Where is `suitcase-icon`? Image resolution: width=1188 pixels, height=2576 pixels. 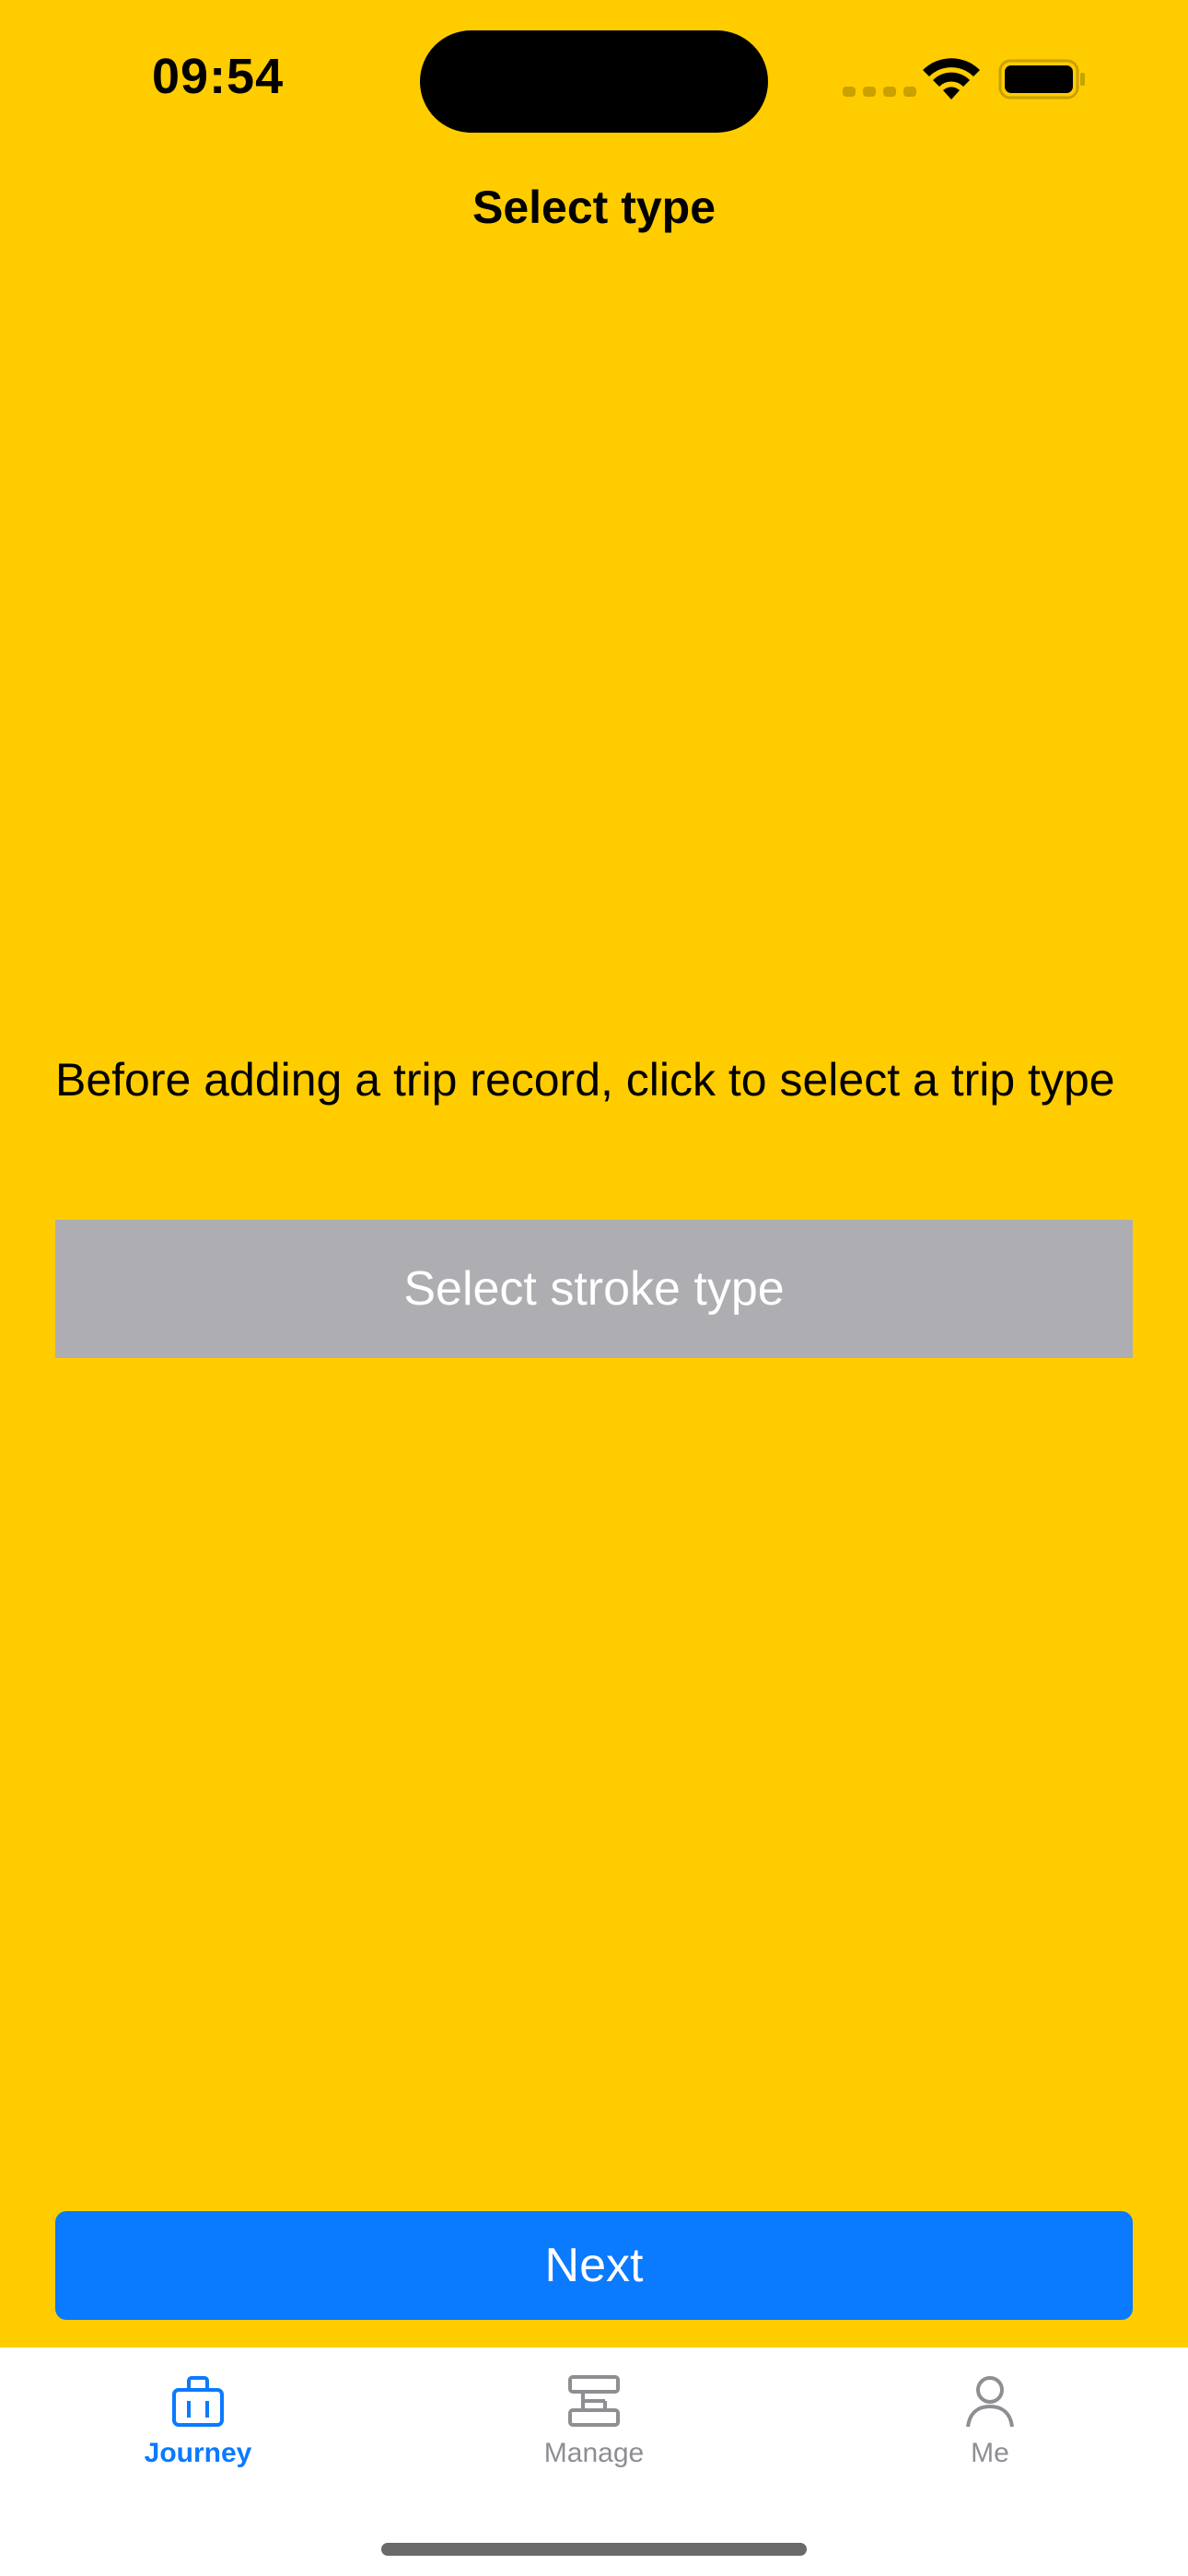
suitcase-icon is located at coordinates (198, 2401).